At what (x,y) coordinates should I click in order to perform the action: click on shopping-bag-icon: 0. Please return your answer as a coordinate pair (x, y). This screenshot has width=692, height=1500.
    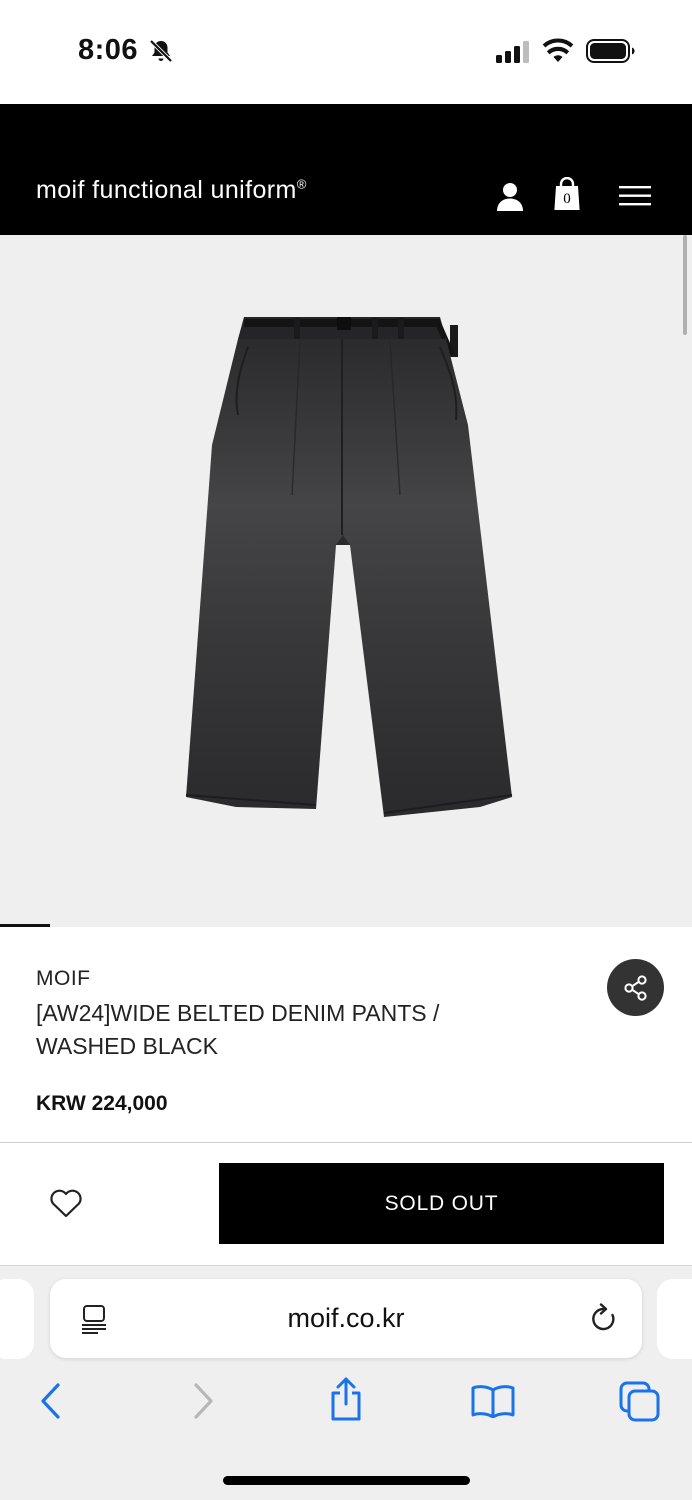
    Looking at the image, I should click on (567, 194).